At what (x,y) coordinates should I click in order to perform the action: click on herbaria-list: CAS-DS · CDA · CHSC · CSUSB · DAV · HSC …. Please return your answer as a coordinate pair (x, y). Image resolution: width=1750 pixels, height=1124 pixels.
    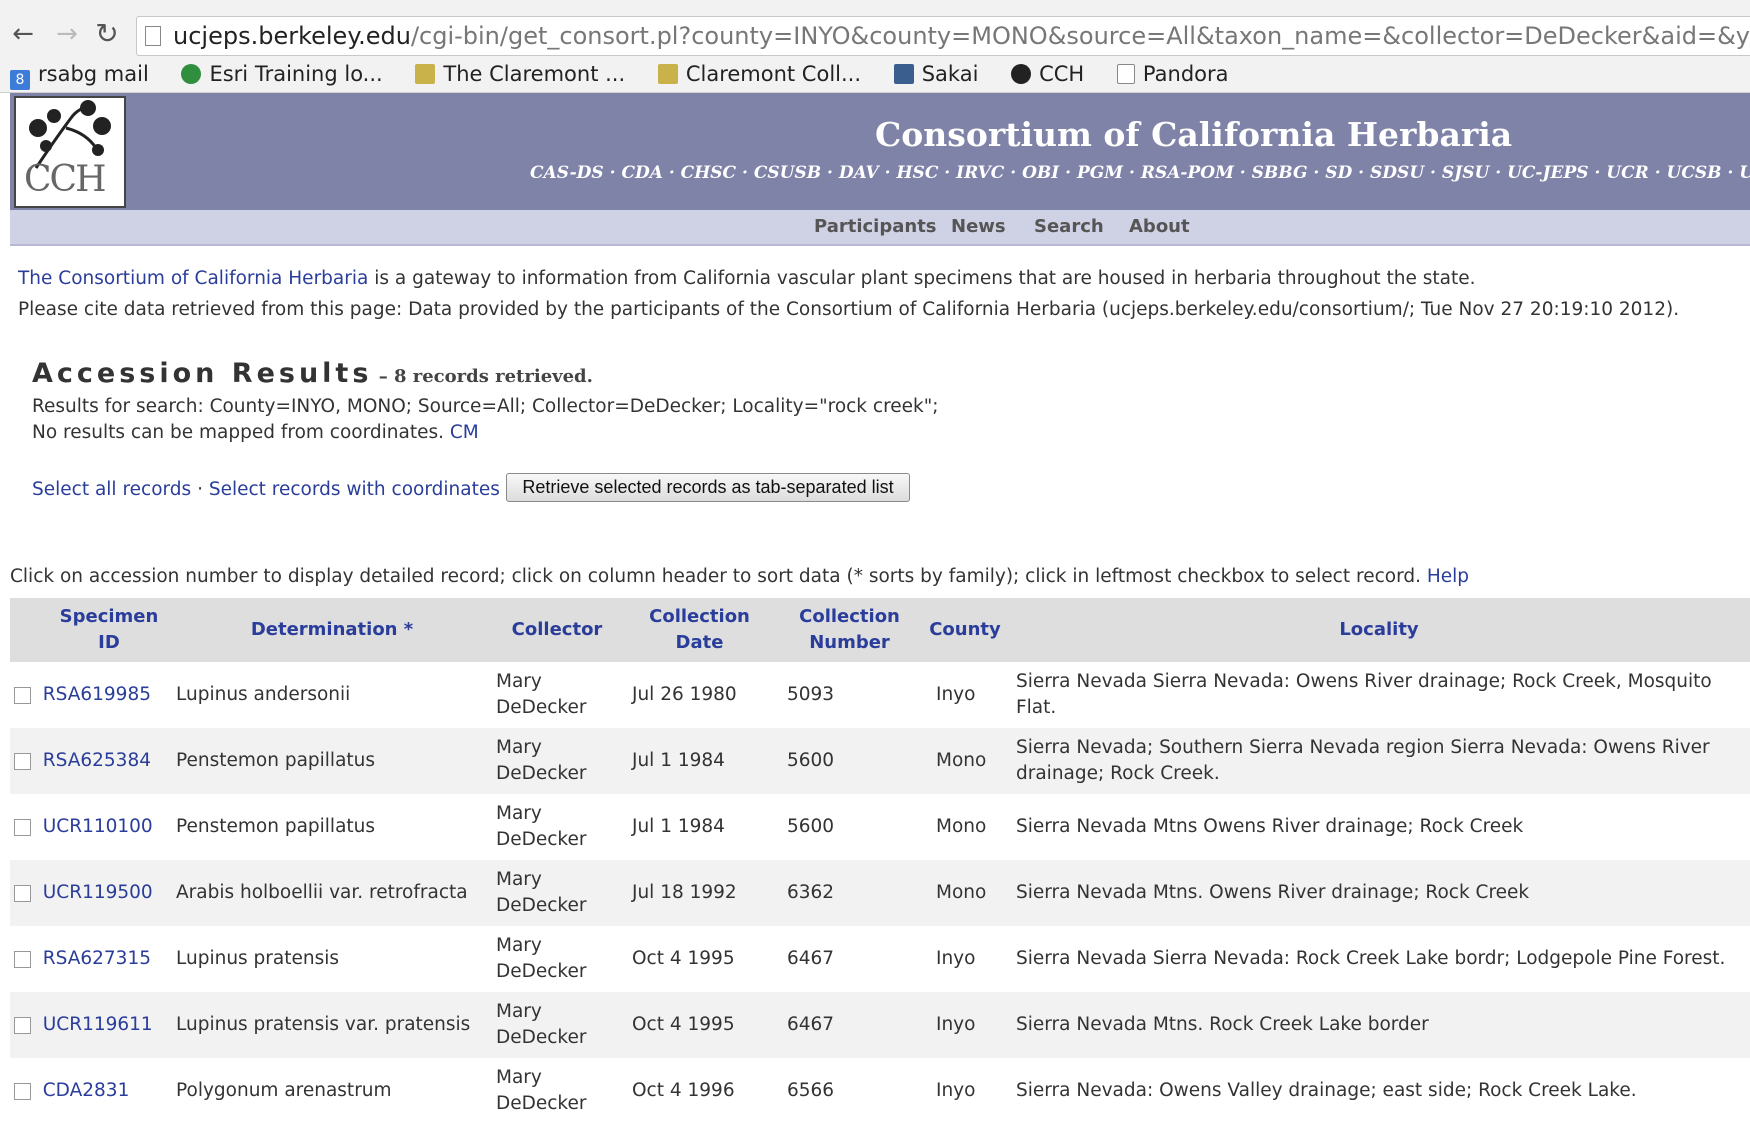
    Looking at the image, I should click on (1140, 173).